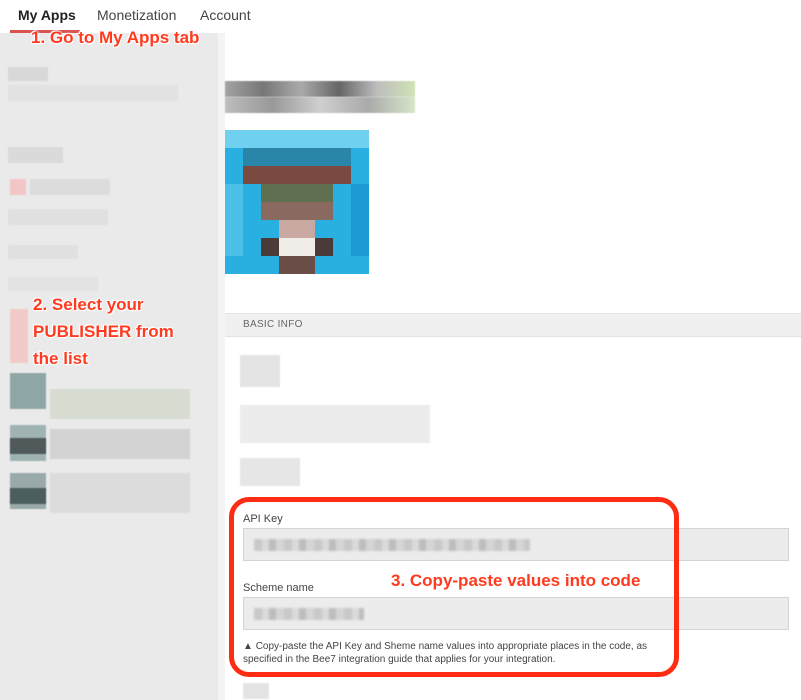 The width and height of the screenshot is (801, 700). Describe the element at coordinates (103, 331) in the screenshot. I see `annotation-step-2: 2. Select your PUBLISHER from the list` at that location.